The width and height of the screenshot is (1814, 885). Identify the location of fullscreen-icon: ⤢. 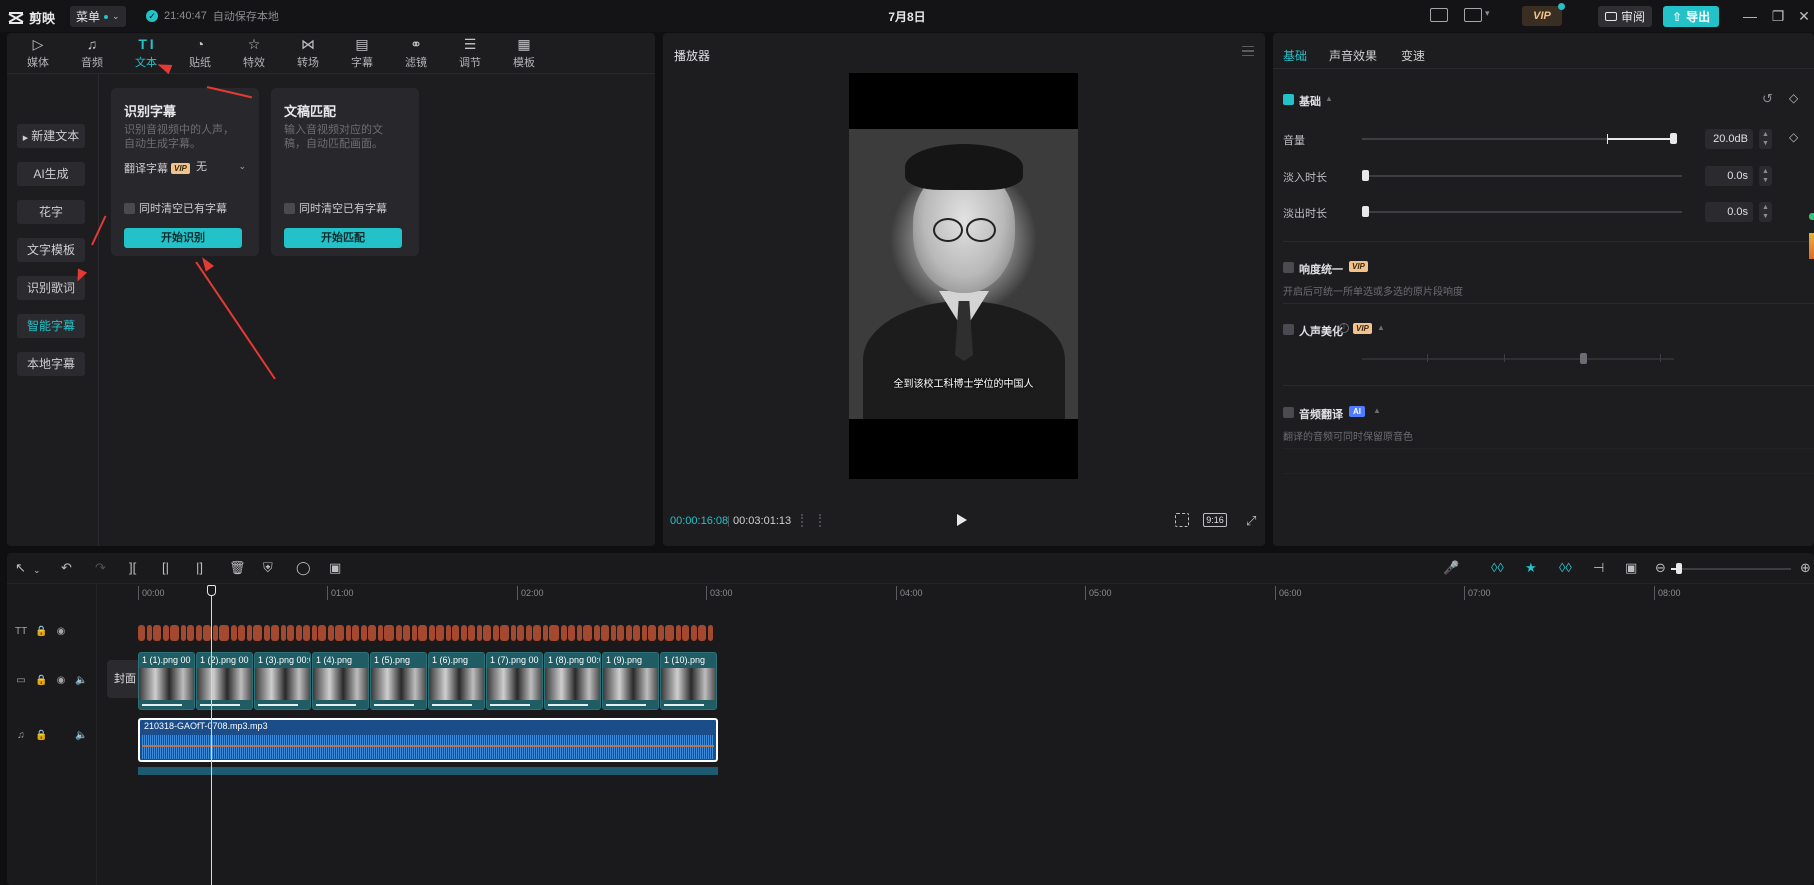
(1251, 521).